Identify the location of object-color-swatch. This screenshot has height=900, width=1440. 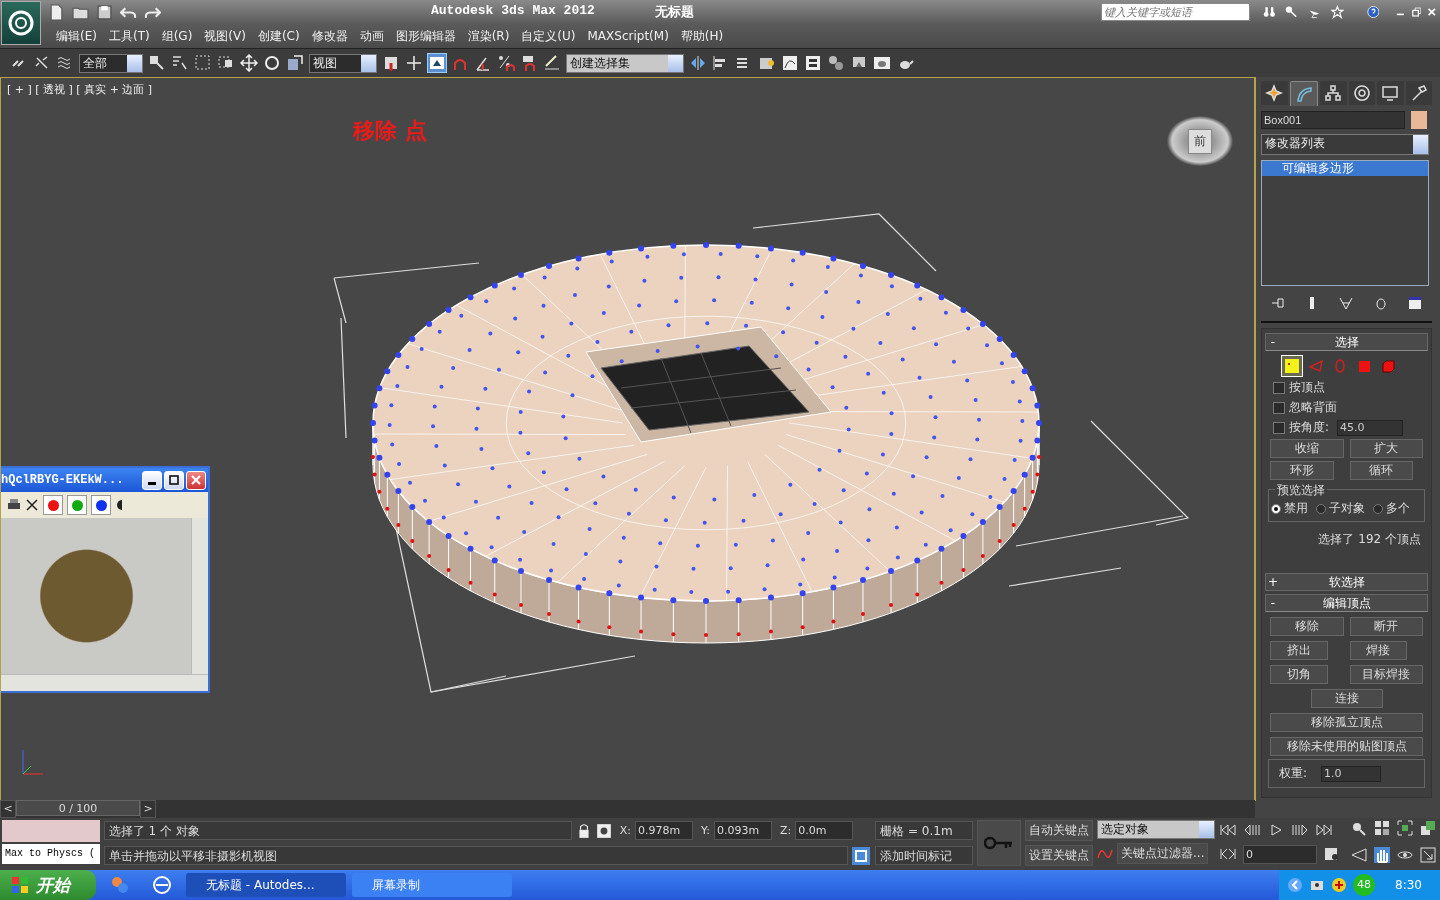
(1419, 120).